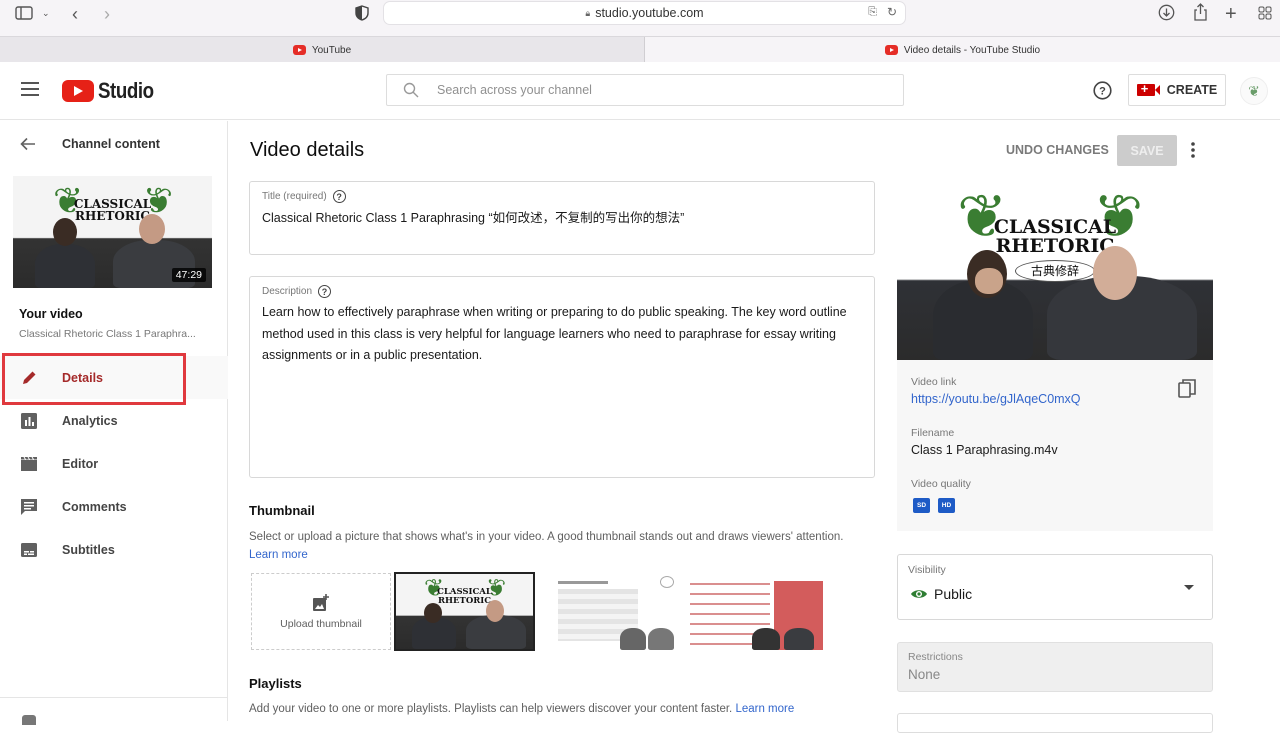  Describe the element at coordinates (411, 90) in the screenshot. I see `search-icon` at that location.